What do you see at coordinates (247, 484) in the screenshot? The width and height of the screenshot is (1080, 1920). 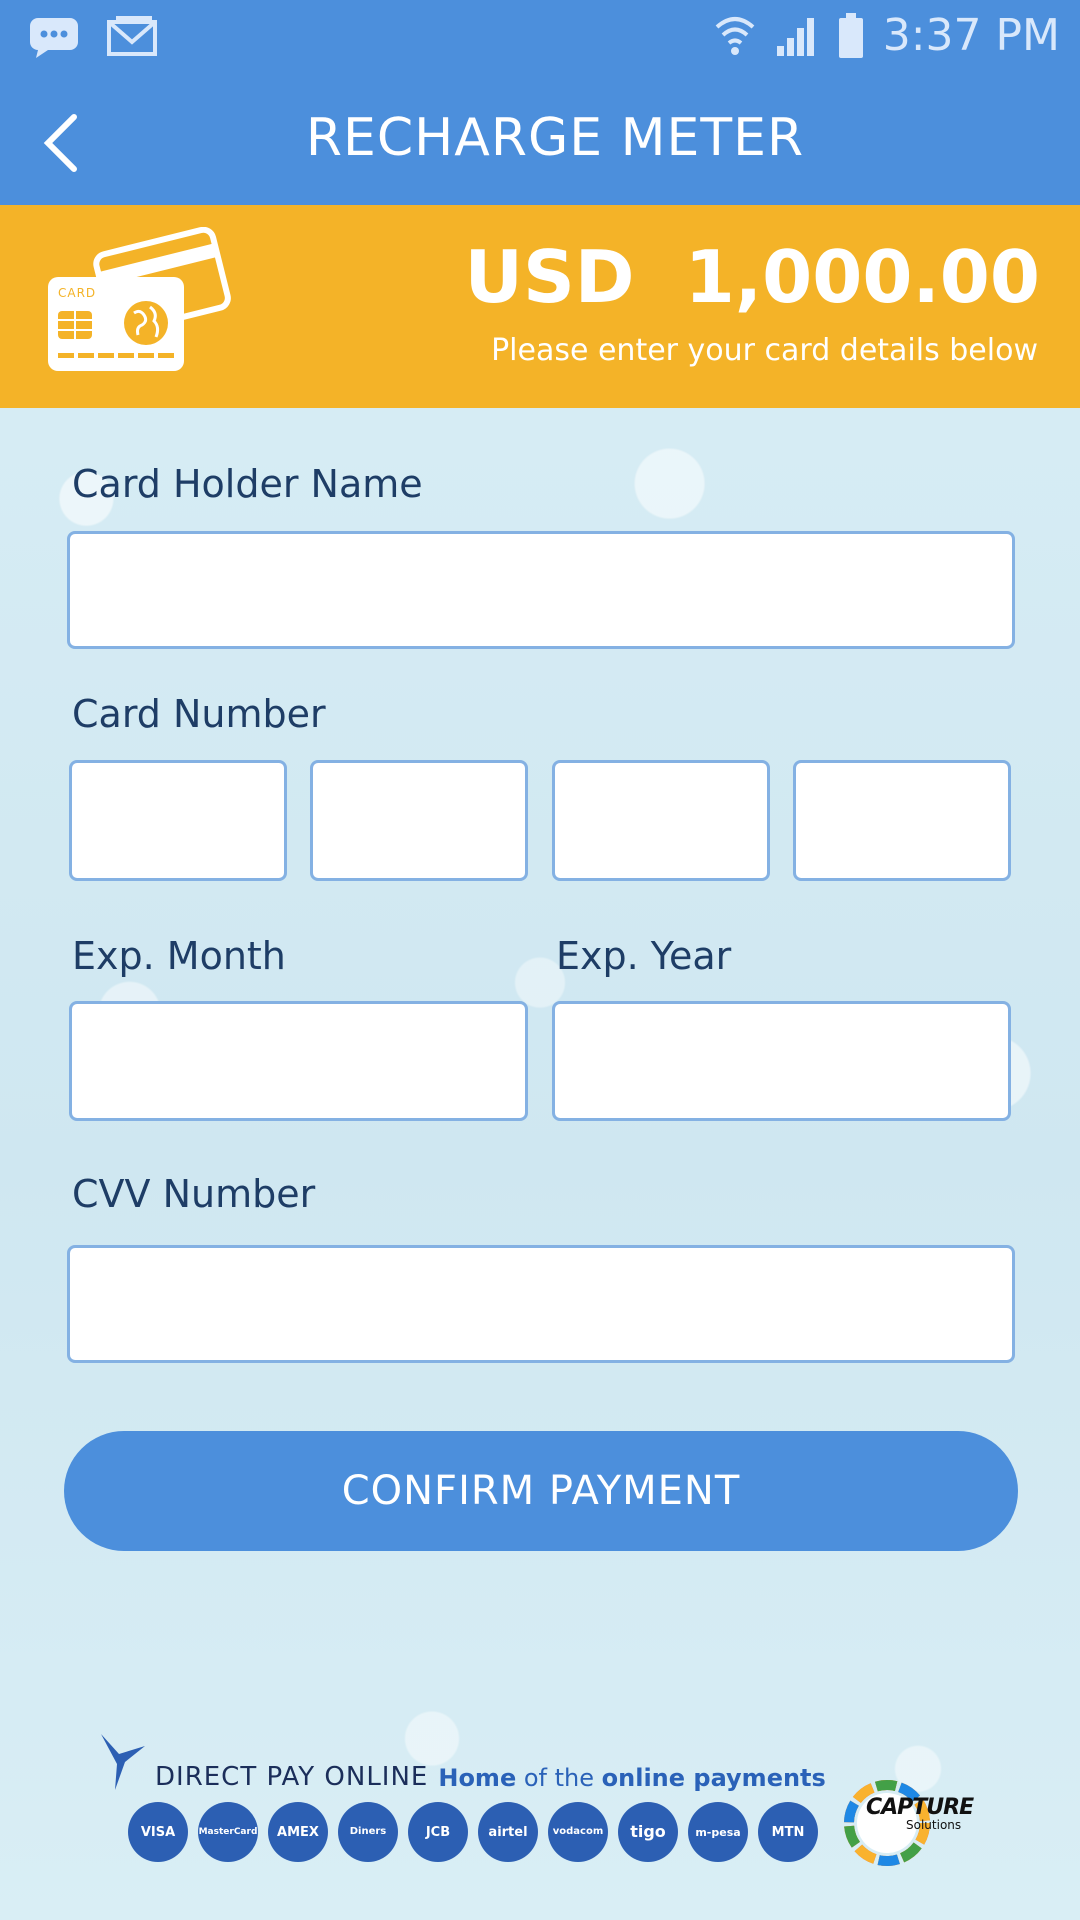 I see `card-holder-label: Card Holder Name` at bounding box center [247, 484].